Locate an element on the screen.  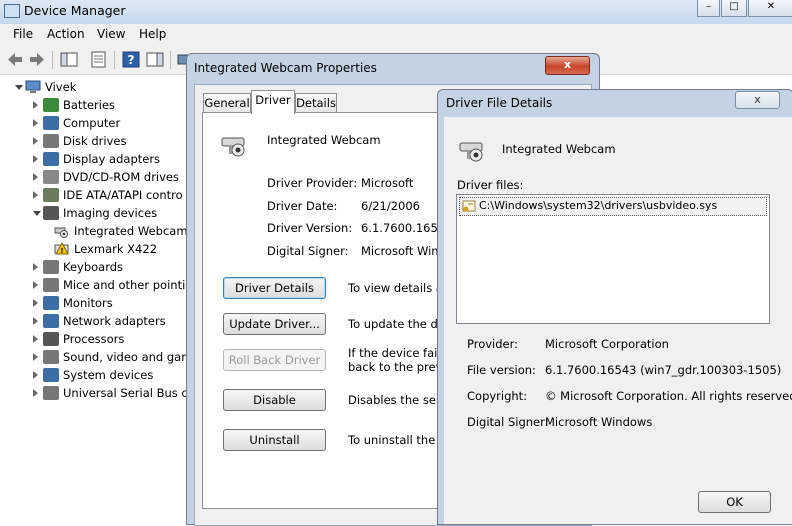
action-pane-icon is located at coordinates (155, 59).